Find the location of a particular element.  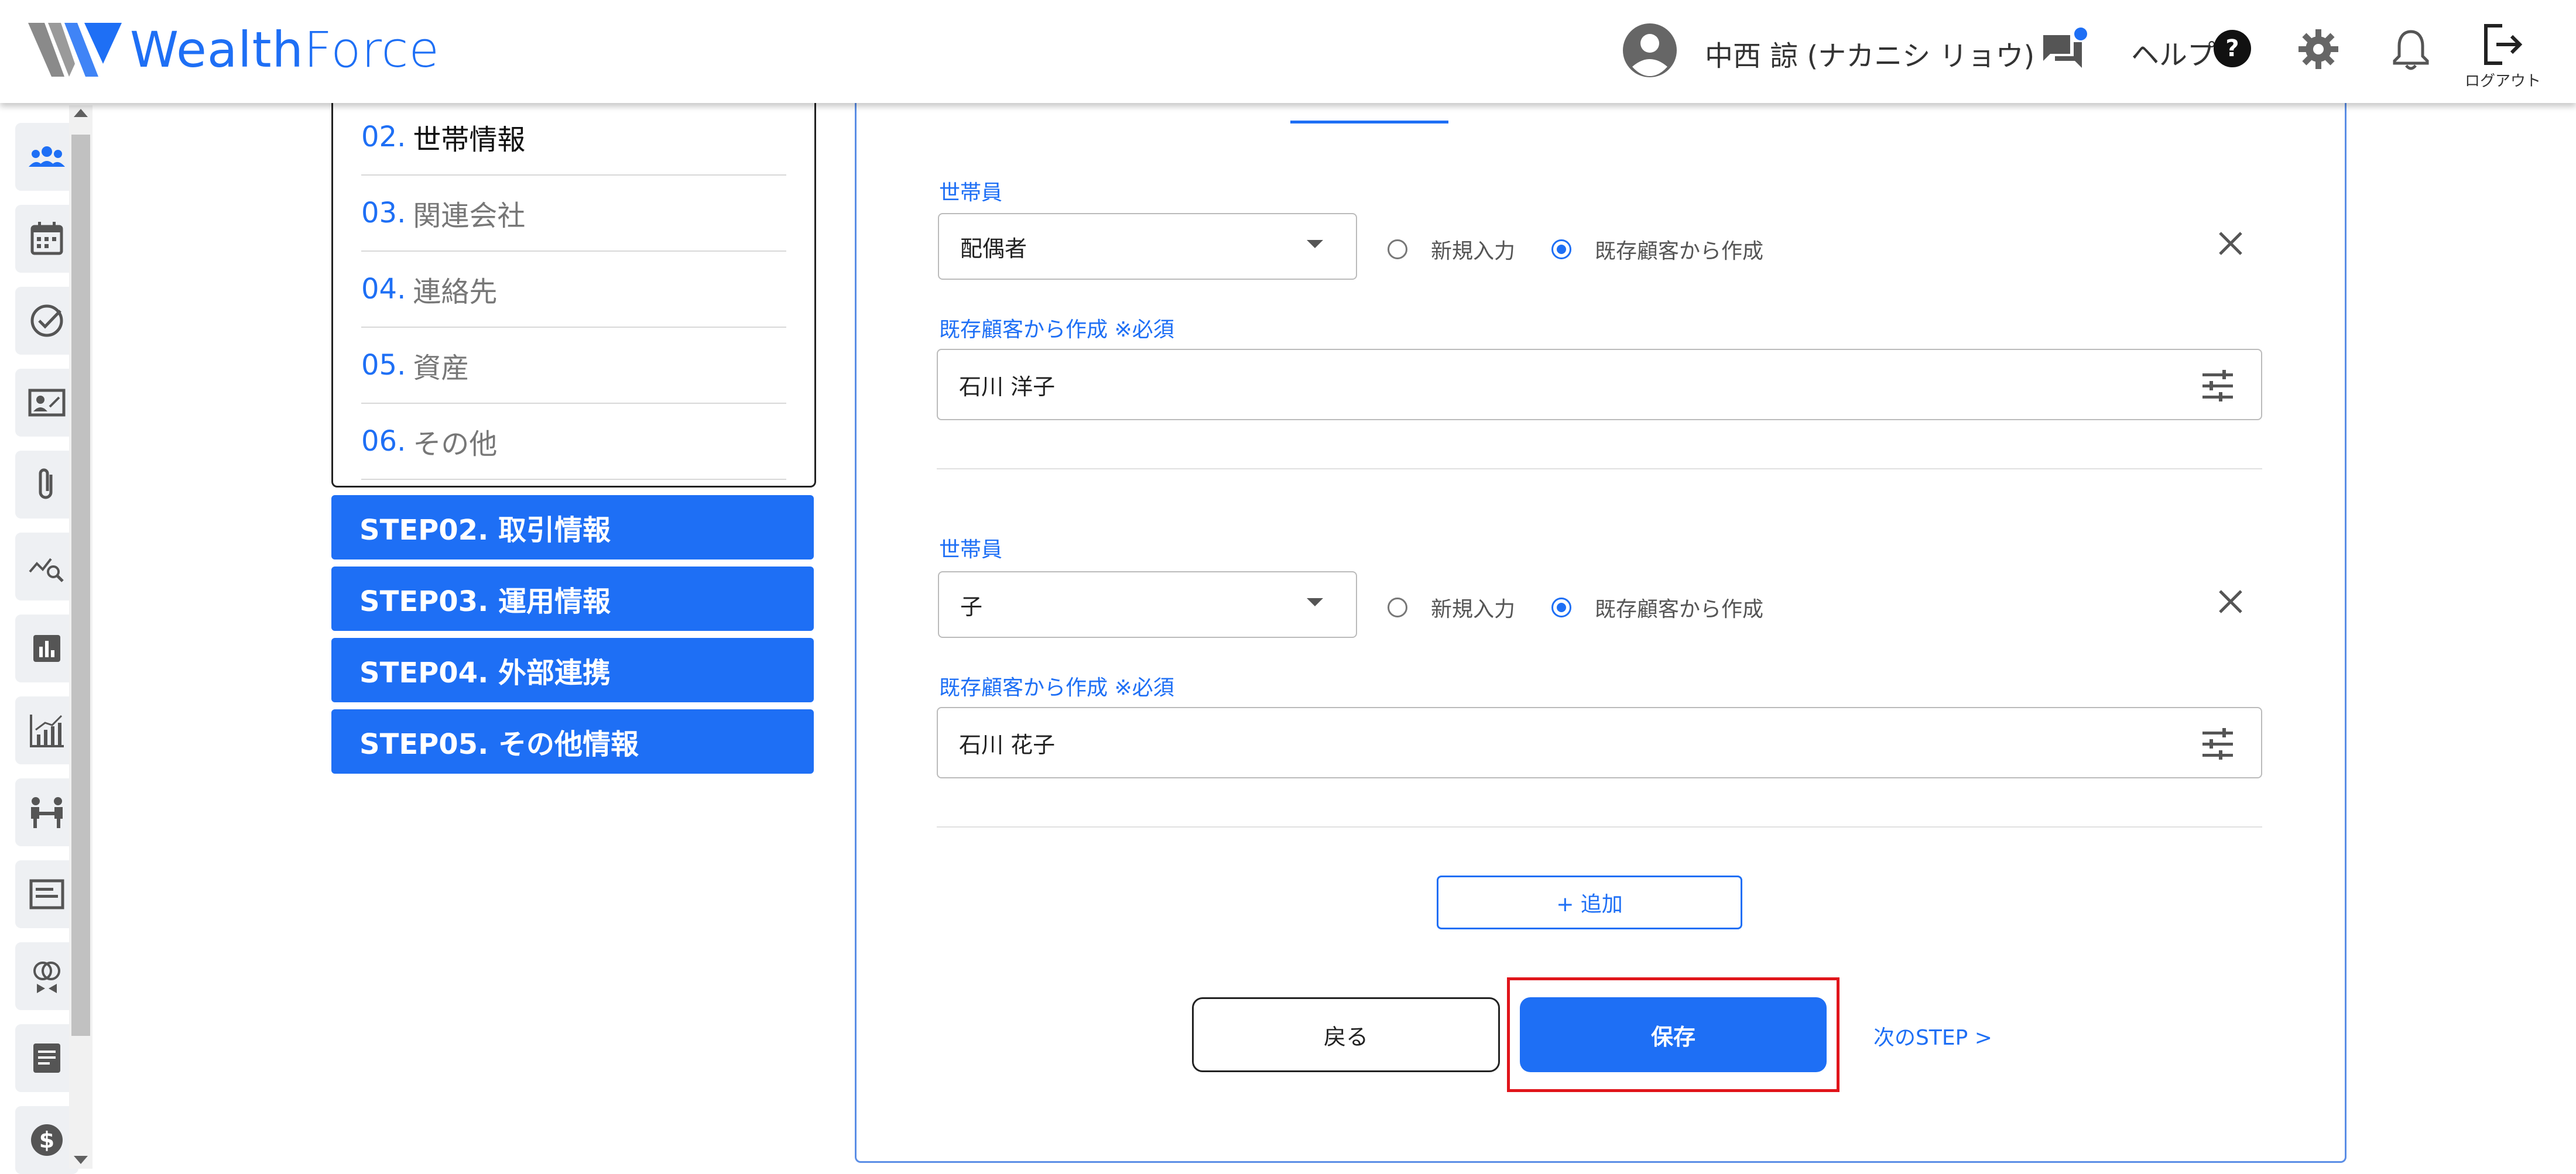

substep-related-companies: 03. 関連会社 is located at coordinates (573, 214).